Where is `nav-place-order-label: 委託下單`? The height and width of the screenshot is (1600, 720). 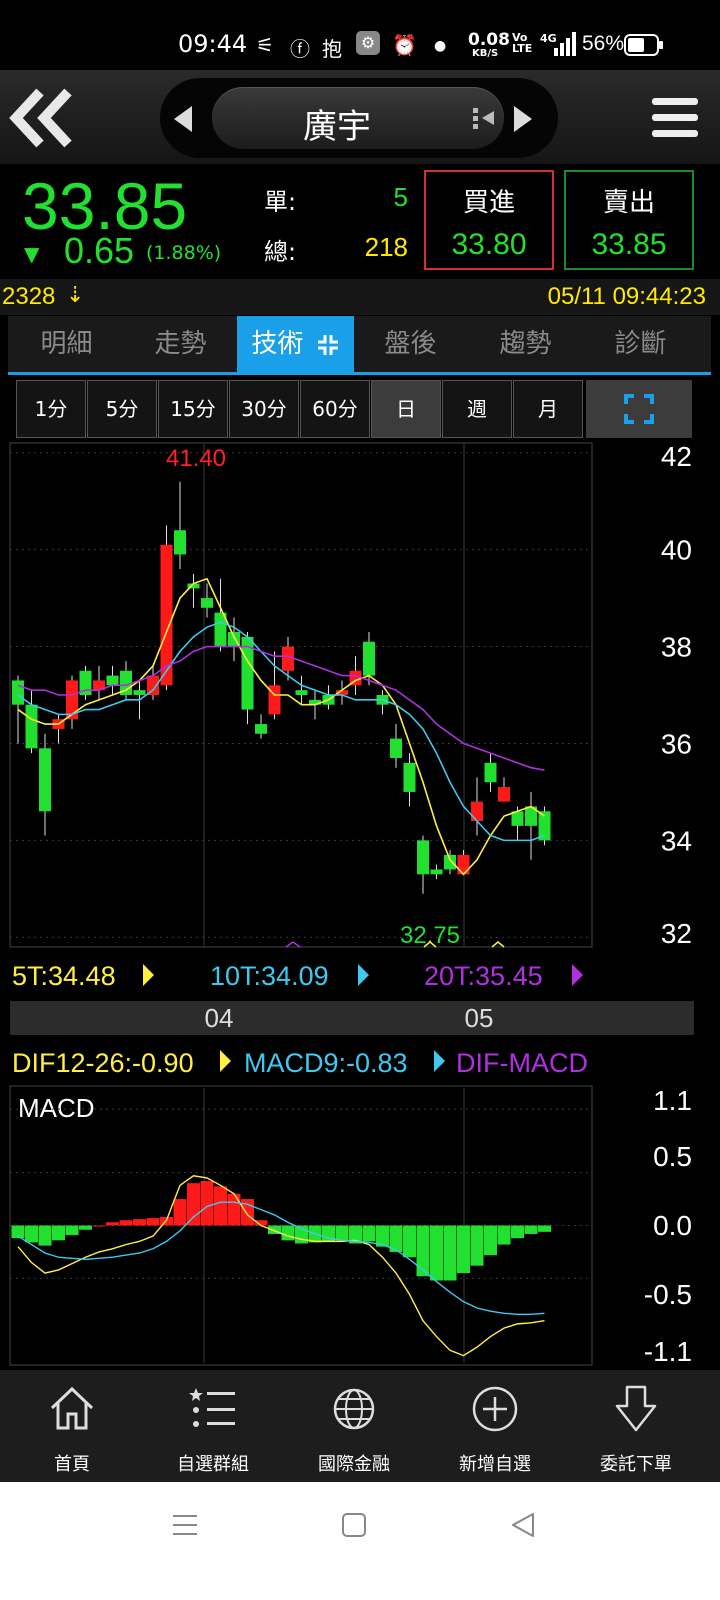 nav-place-order-label: 委託下單 is located at coordinates (636, 1464).